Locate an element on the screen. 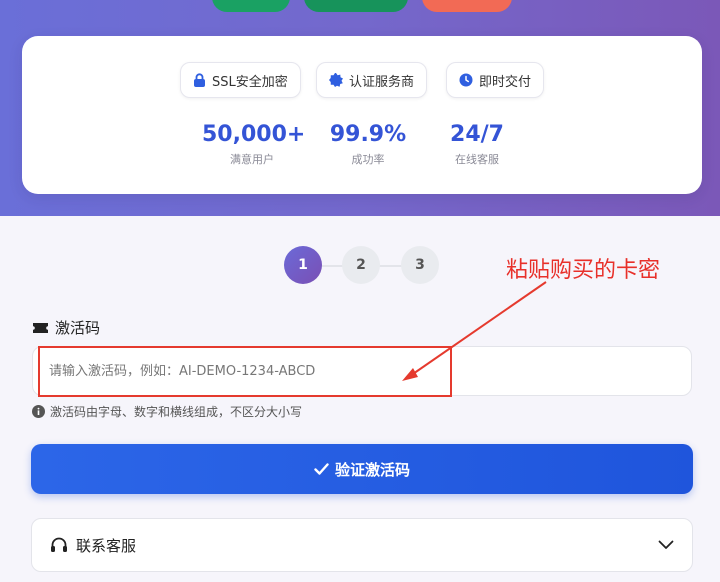  stat-label: 成功率 is located at coordinates (368, 159).